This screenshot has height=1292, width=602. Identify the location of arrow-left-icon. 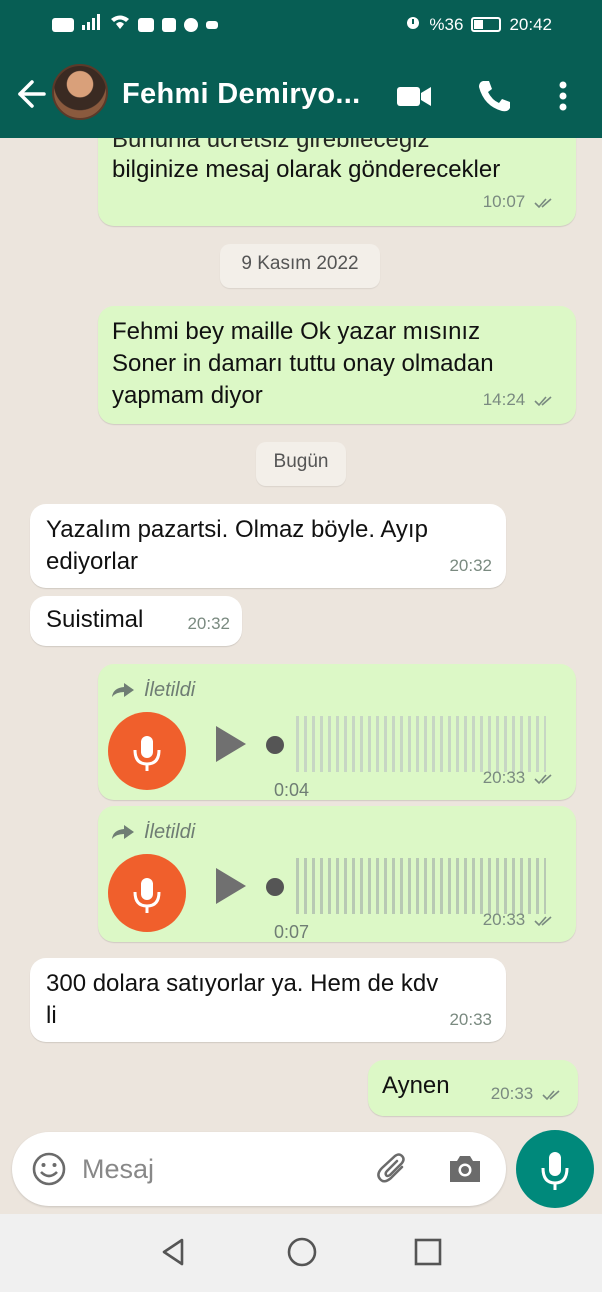
(32, 94).